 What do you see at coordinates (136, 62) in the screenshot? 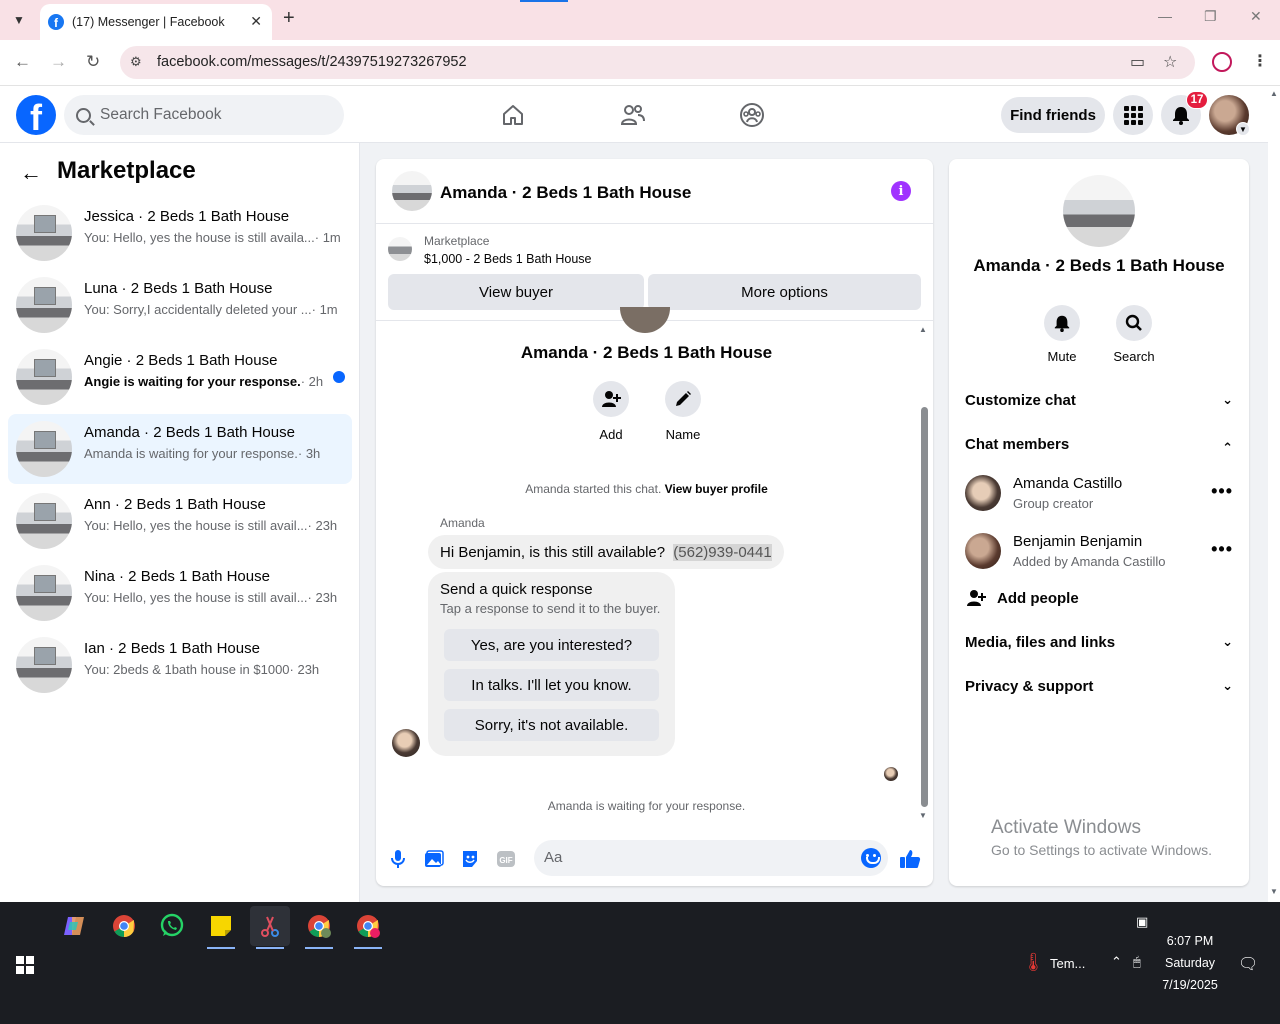
I see `site-settings-icon: ⚙` at bounding box center [136, 62].